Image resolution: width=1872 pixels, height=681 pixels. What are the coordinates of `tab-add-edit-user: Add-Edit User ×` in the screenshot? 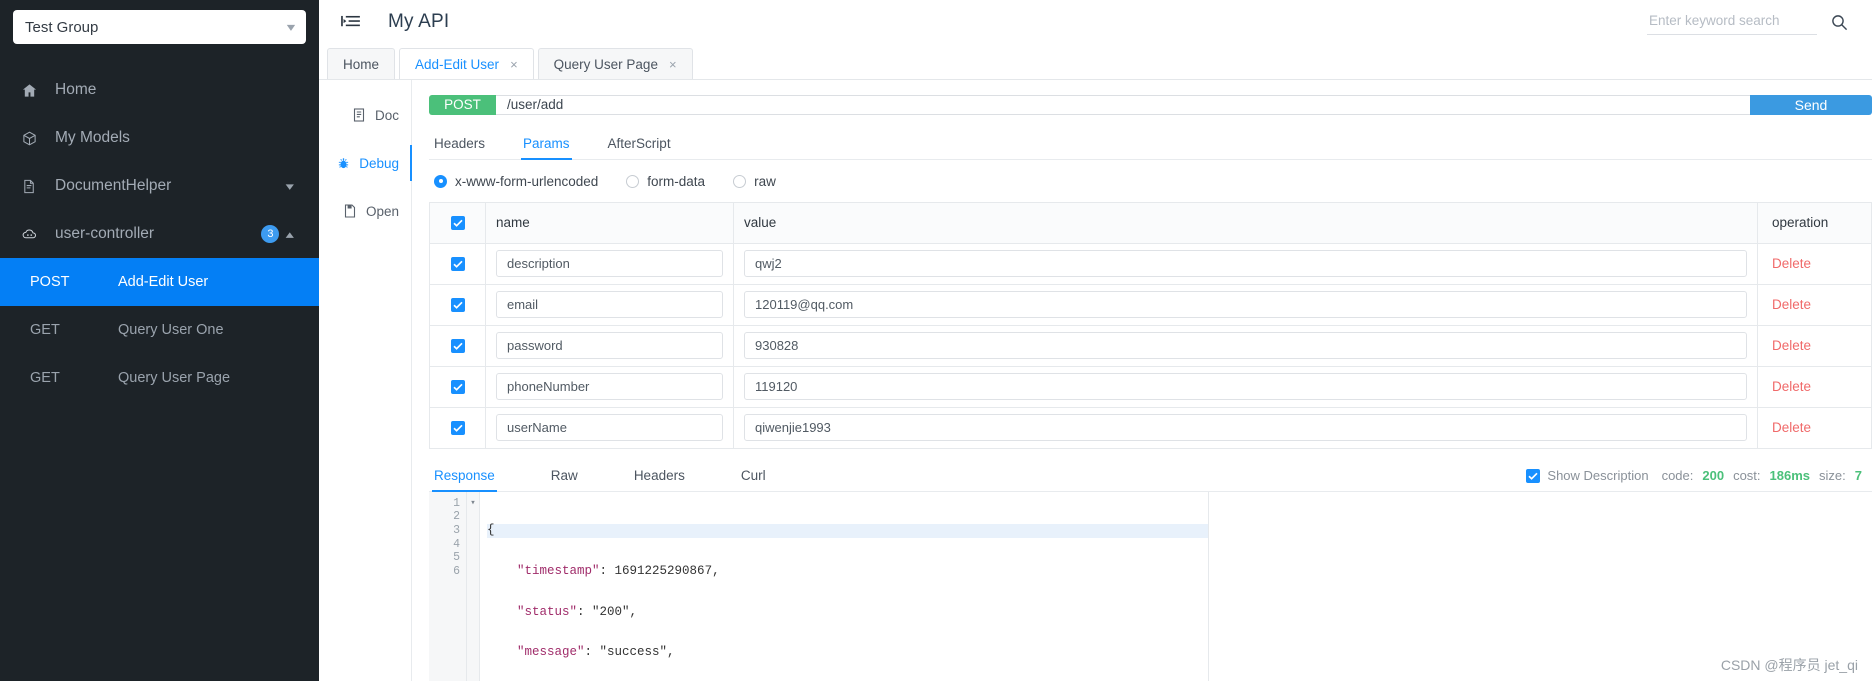 It's located at (466, 63).